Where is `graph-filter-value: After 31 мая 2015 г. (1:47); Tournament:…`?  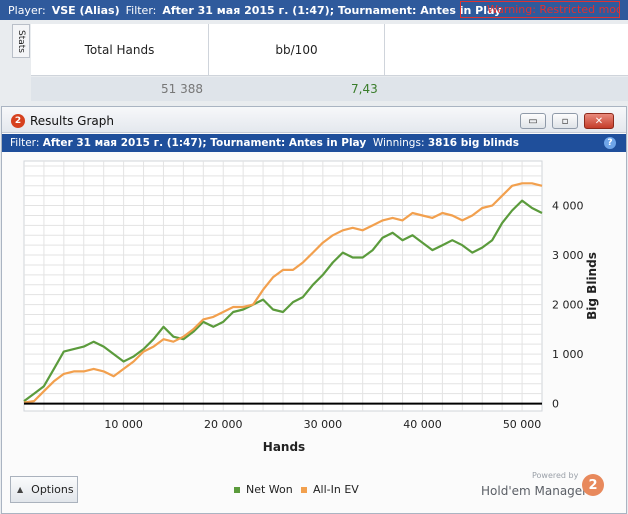
graph-filter-value: After 31 мая 2015 г. (1:47); Tournament:… is located at coordinates (204, 143).